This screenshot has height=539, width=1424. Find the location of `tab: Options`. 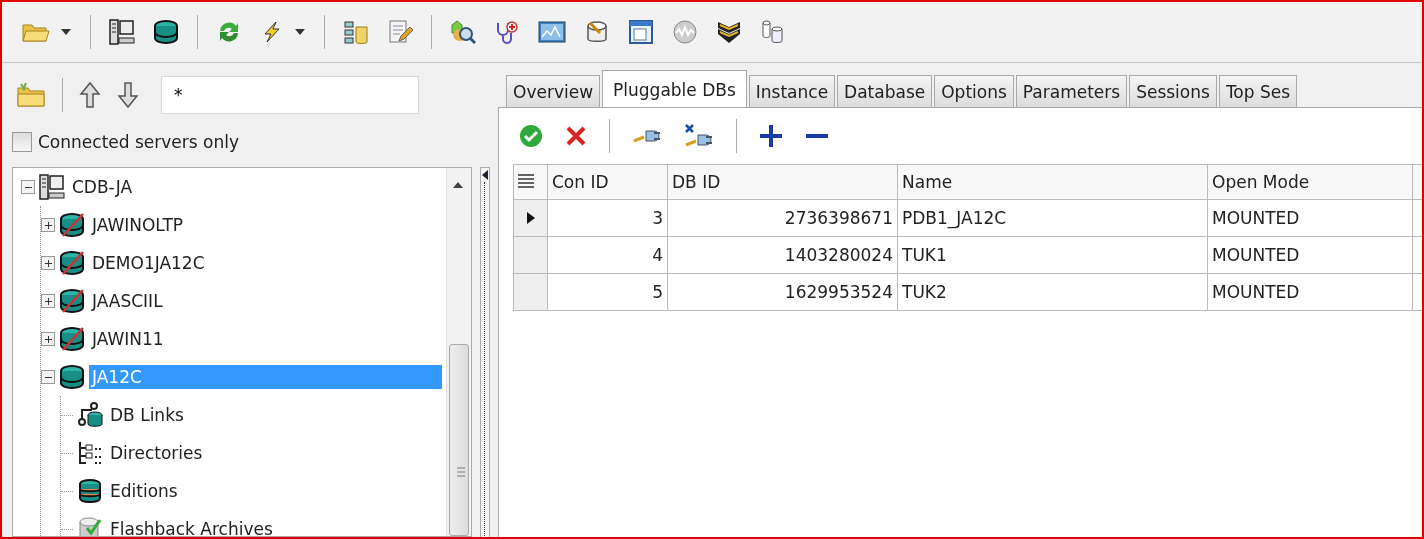

tab: Options is located at coordinates (974, 91).